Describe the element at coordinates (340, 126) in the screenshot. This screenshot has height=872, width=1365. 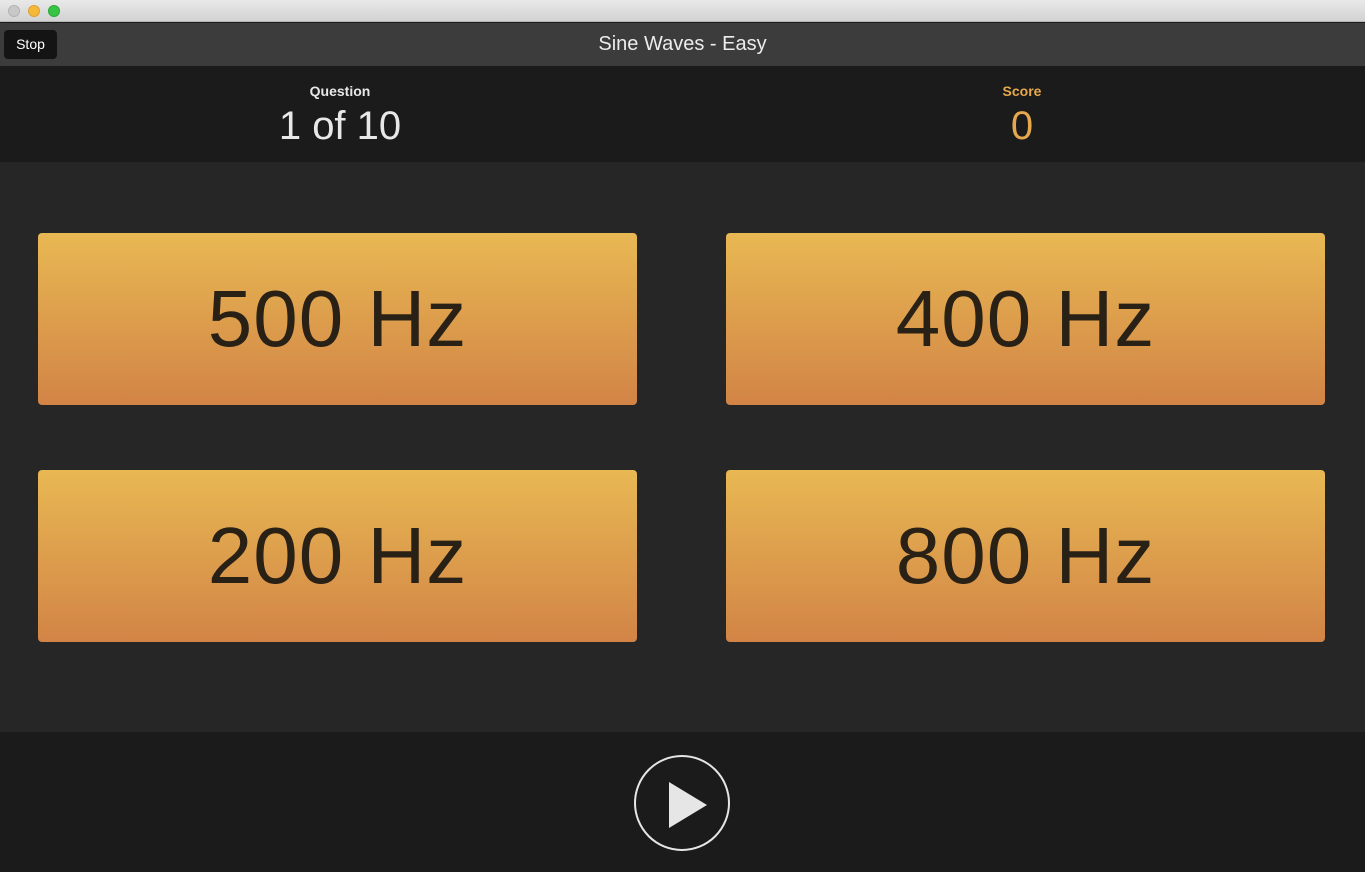
I see `question-progress: 1 of 10` at that location.